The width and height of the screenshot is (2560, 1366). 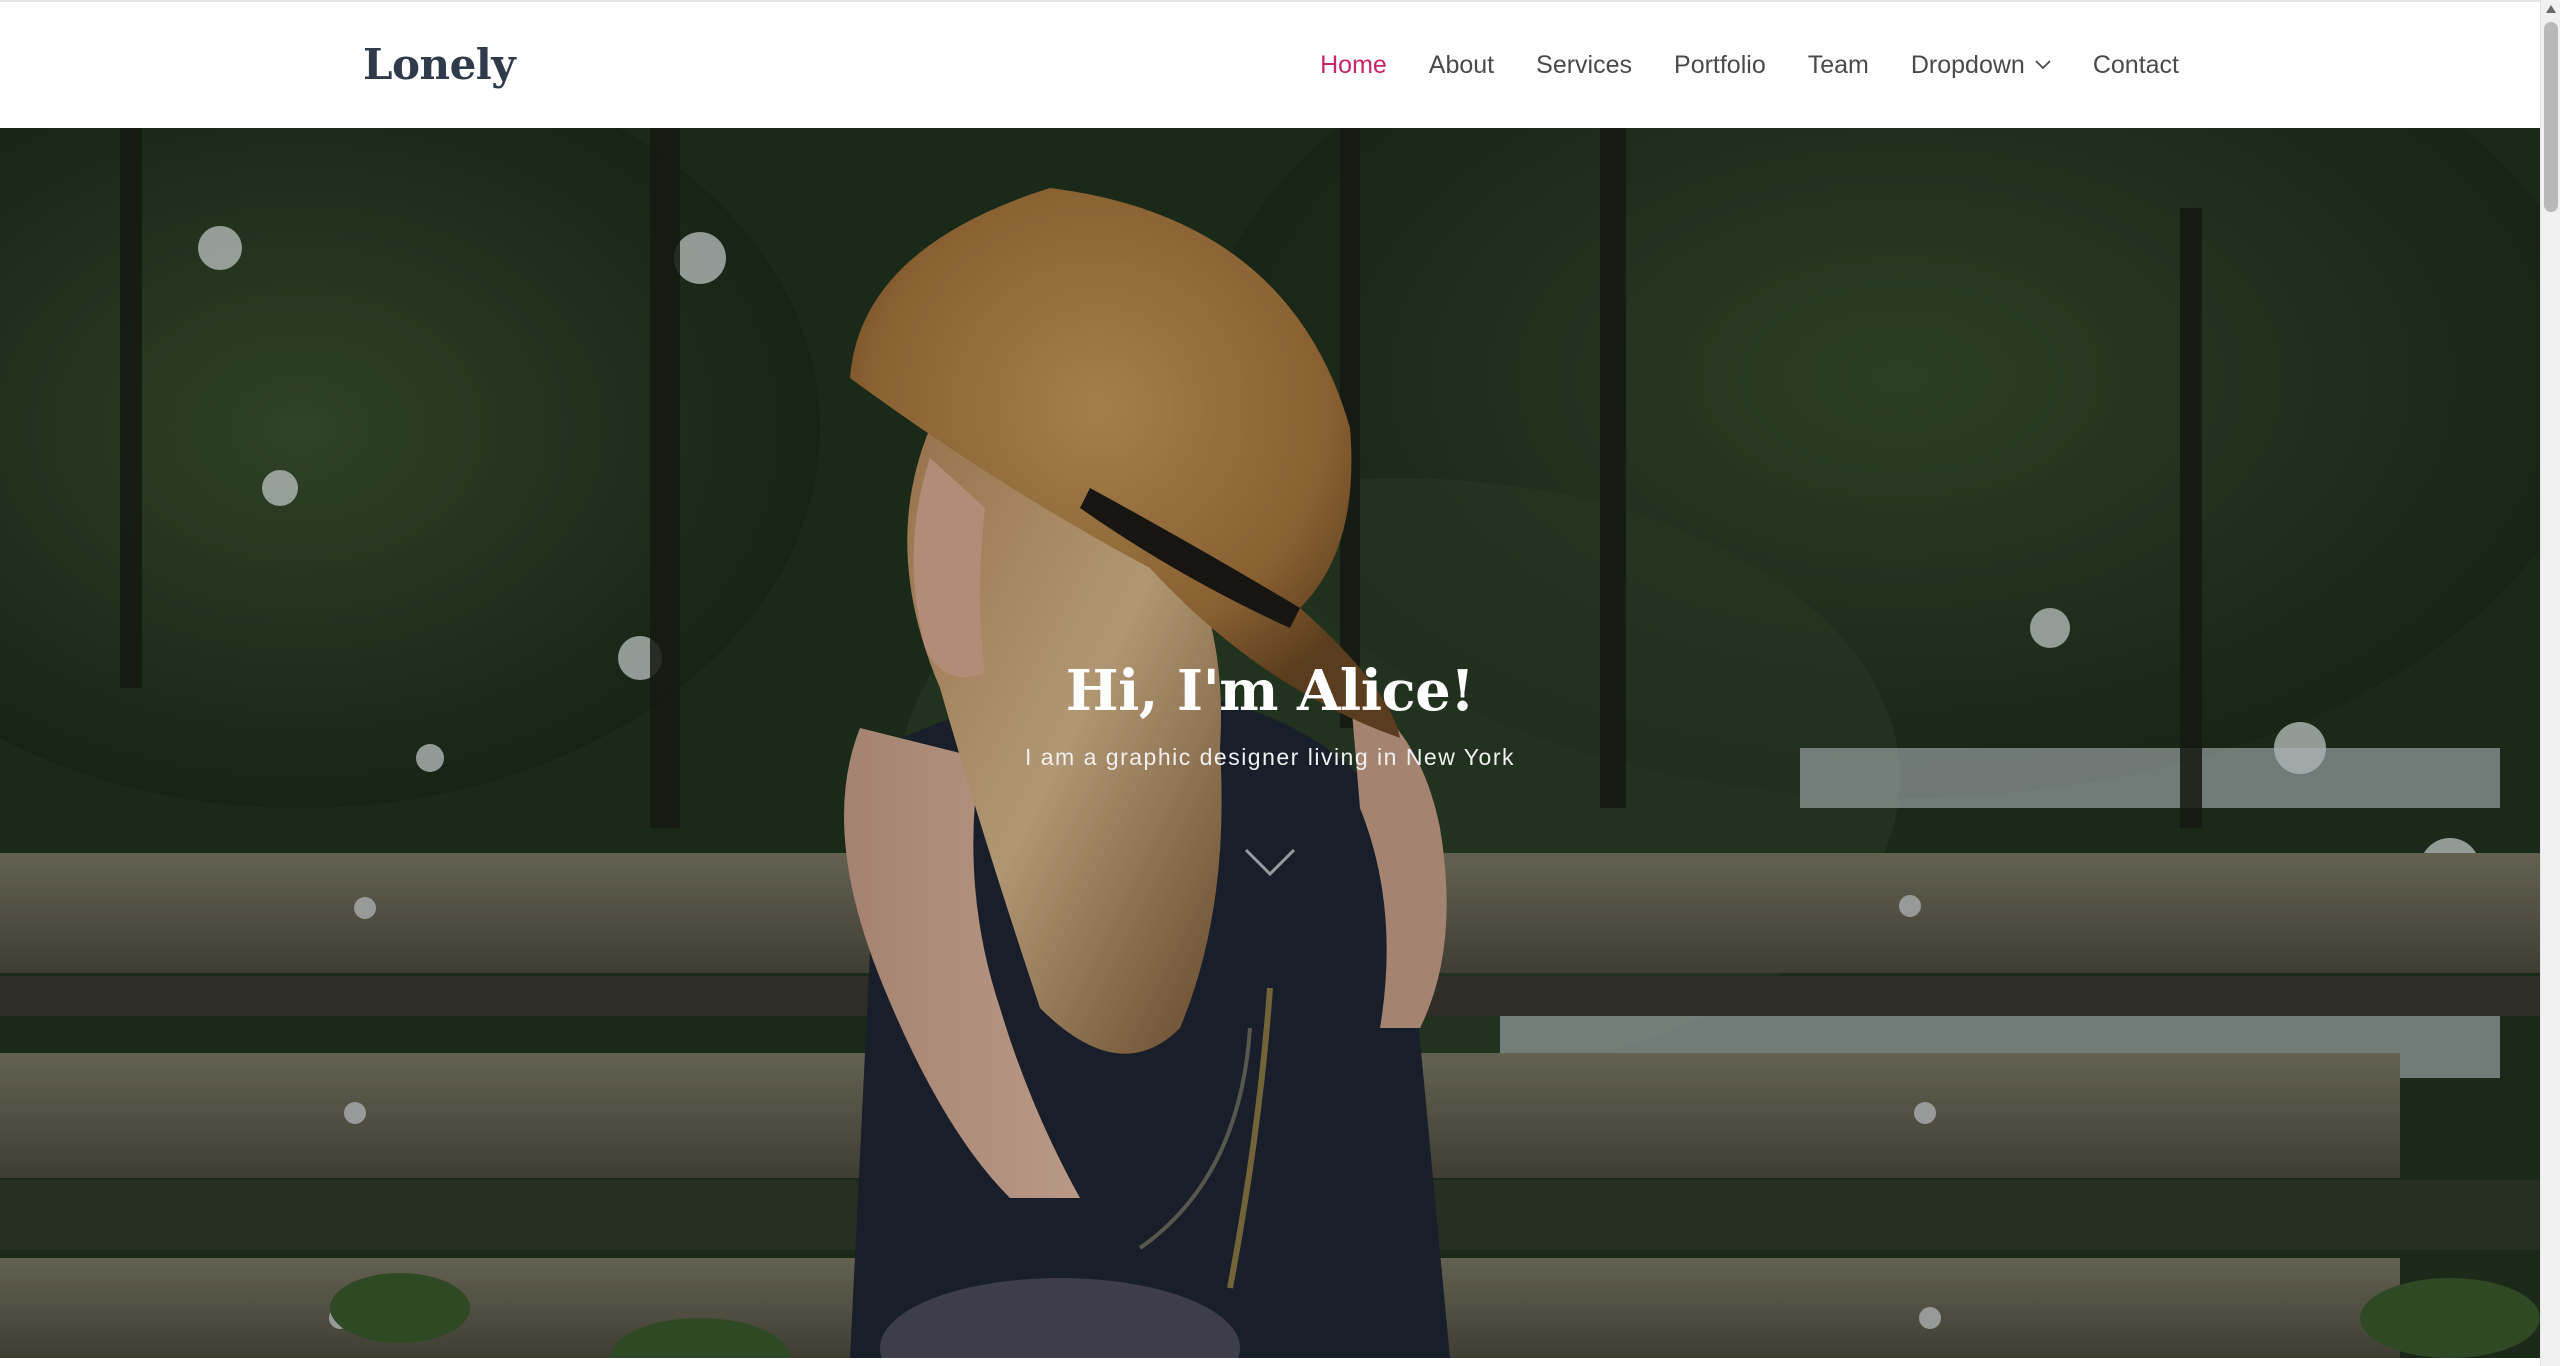 I want to click on nav-contact: Contact, so click(x=2136, y=65).